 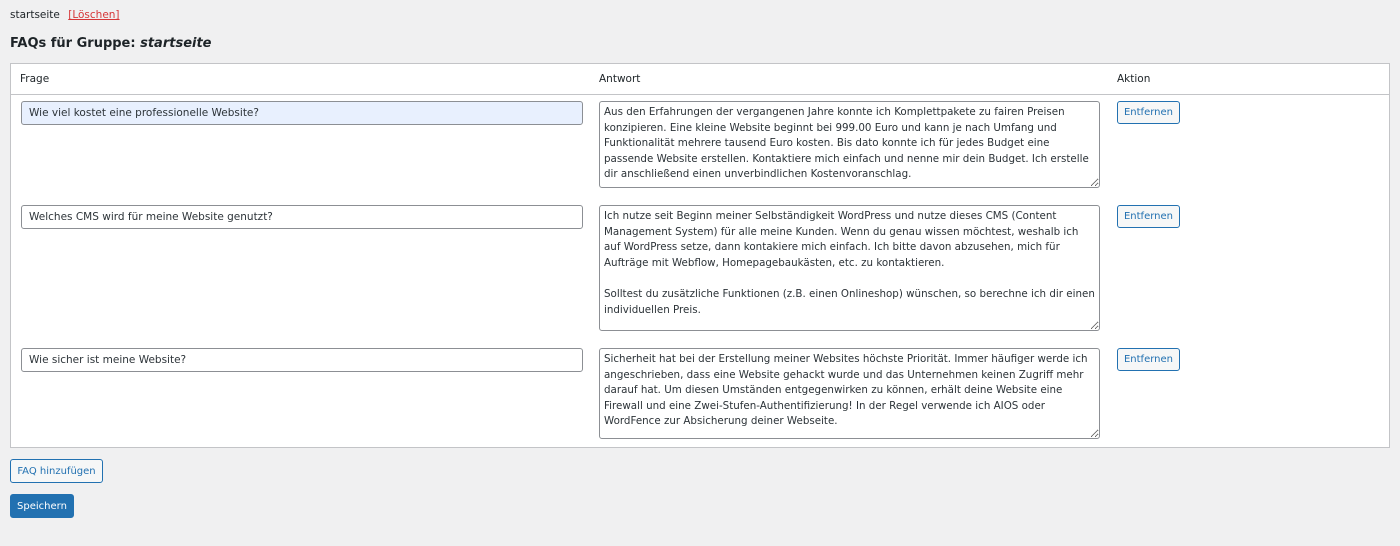 I want to click on column-header-frage: Frage, so click(x=35, y=79).